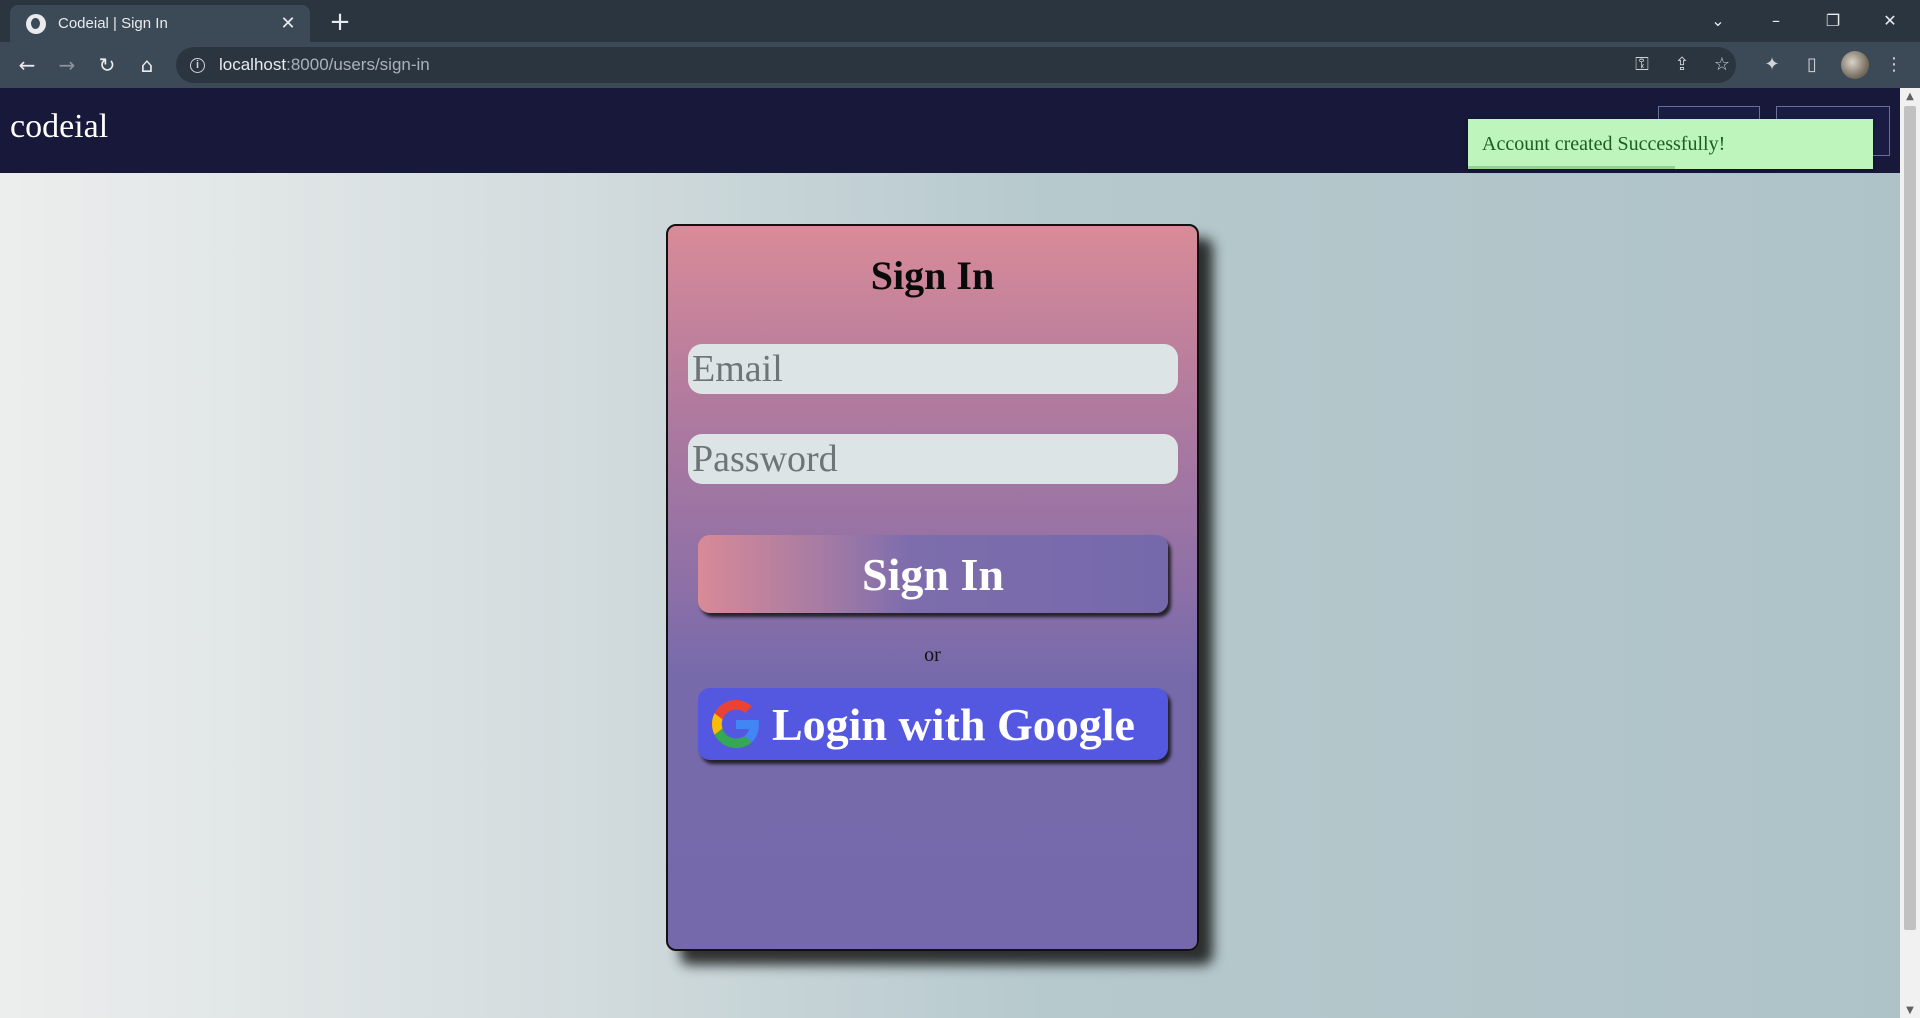 The image size is (1920, 1018). What do you see at coordinates (253, 64) in the screenshot?
I see `url-host: localhost` at bounding box center [253, 64].